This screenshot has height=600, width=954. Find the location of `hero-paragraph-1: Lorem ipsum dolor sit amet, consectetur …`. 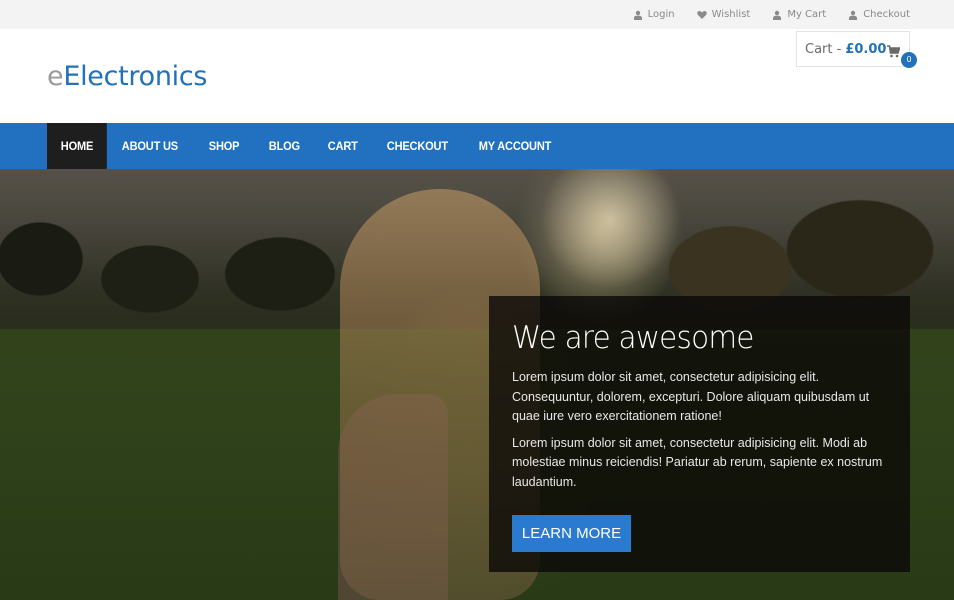

hero-paragraph-1: Lorem ipsum dolor sit amet, consectetur … is located at coordinates (691, 396).